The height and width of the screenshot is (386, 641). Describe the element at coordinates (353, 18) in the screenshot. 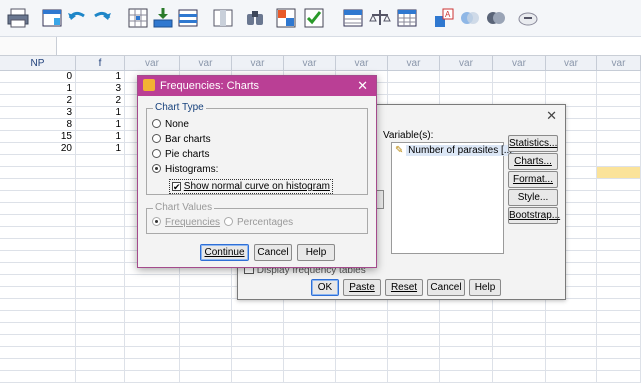

I see `value-labels-icon` at that location.